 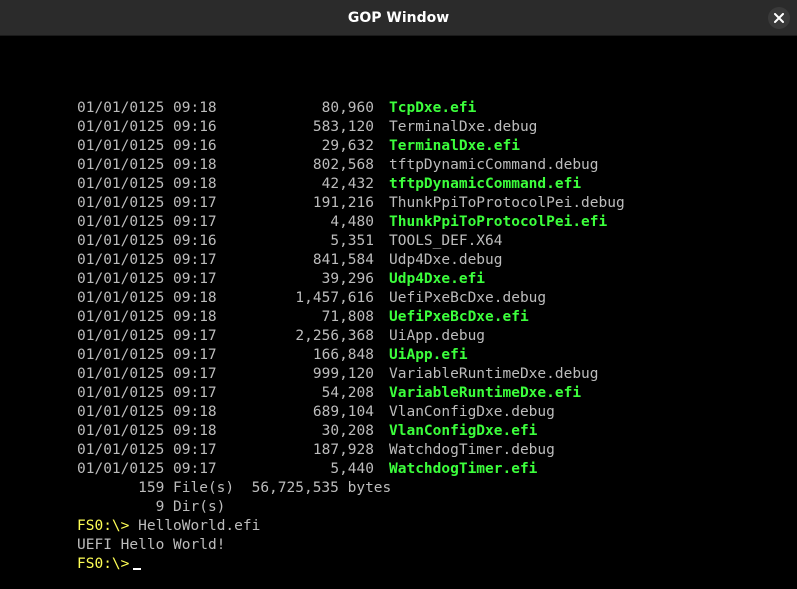 I want to click on file-size: 42,432, so click(x=347, y=184).